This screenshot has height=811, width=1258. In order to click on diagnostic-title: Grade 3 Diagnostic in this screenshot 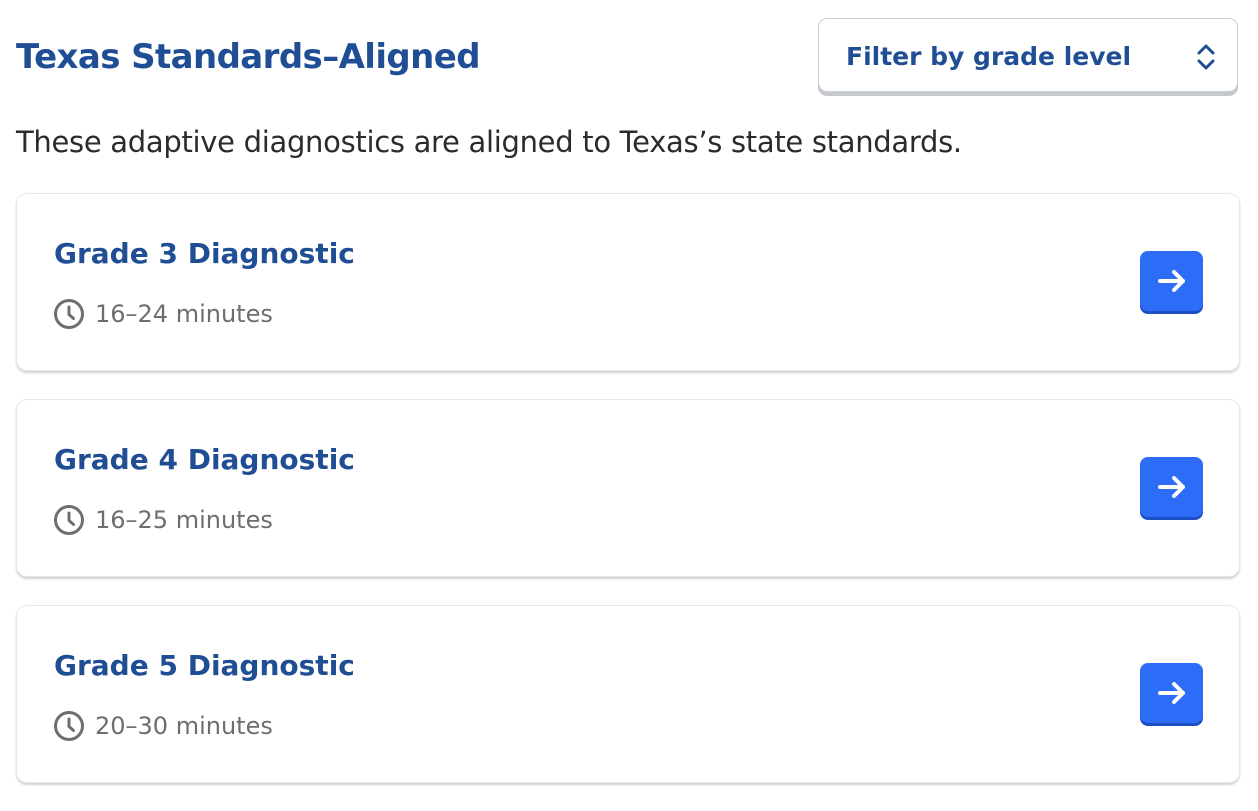, I will do `click(204, 253)`.